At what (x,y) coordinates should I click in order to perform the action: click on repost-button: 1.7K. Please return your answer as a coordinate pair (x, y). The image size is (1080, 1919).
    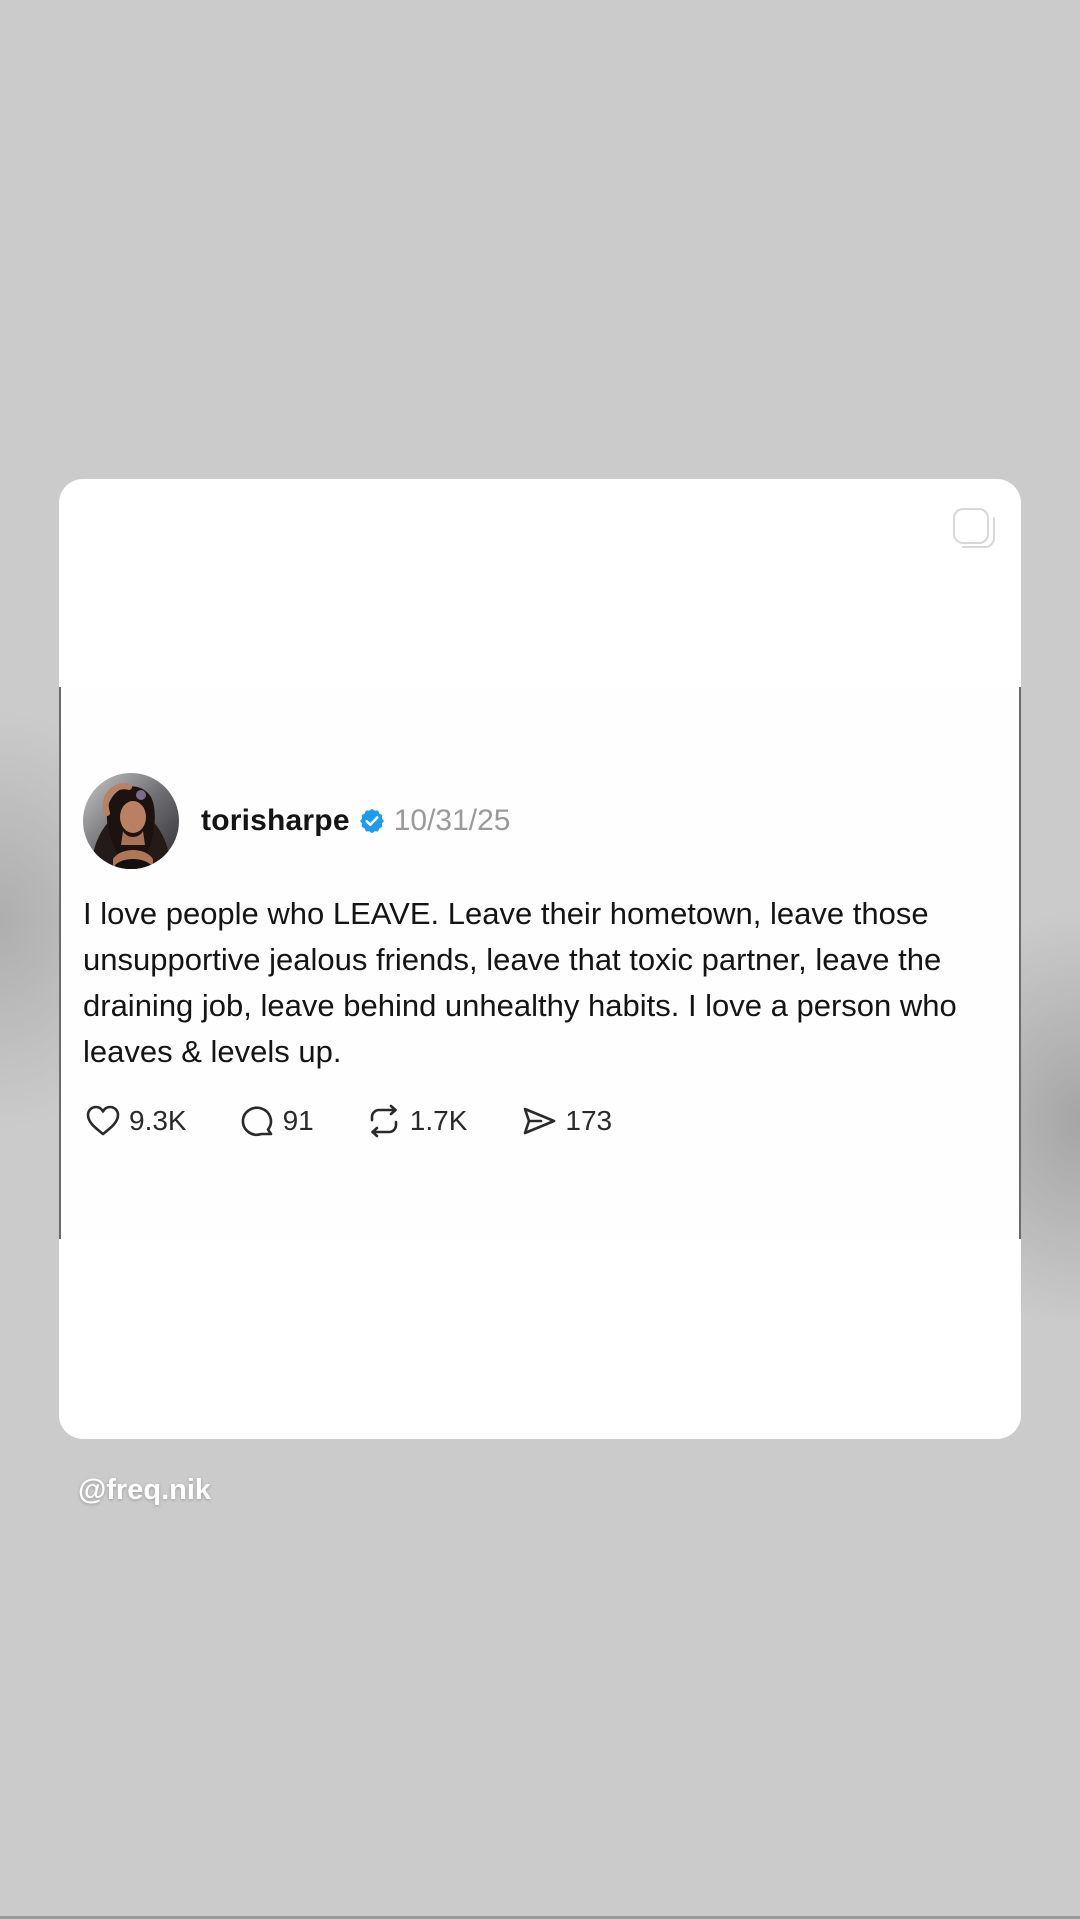
    Looking at the image, I should click on (416, 1121).